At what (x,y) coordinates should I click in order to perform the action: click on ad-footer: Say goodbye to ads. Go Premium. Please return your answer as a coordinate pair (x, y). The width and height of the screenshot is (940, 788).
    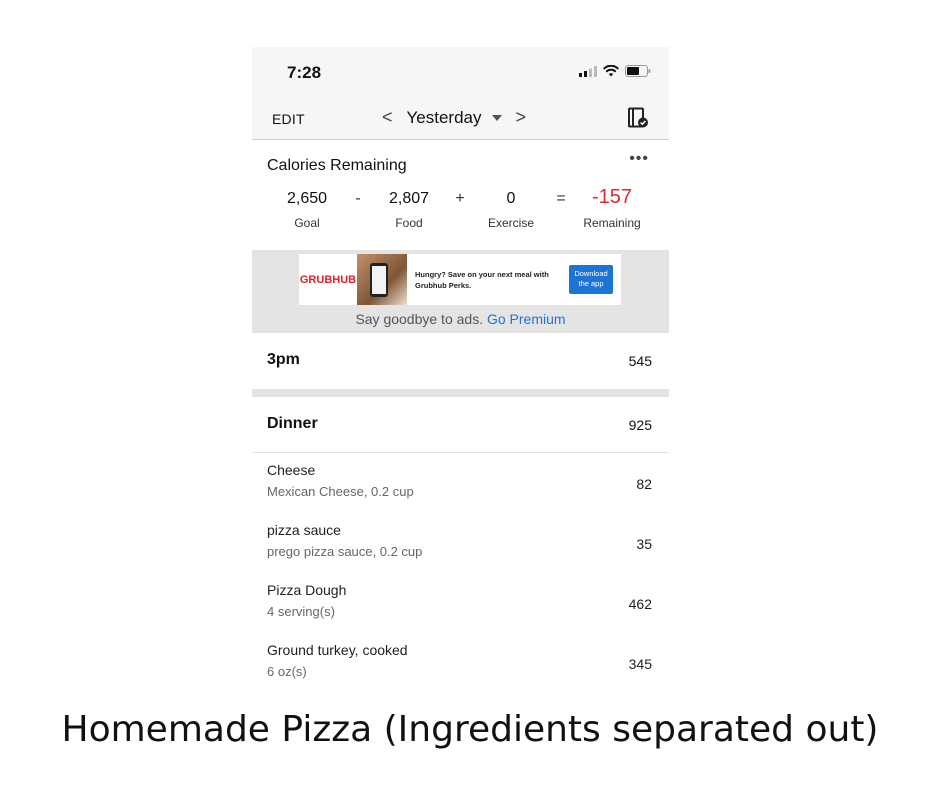
    Looking at the image, I should click on (460, 319).